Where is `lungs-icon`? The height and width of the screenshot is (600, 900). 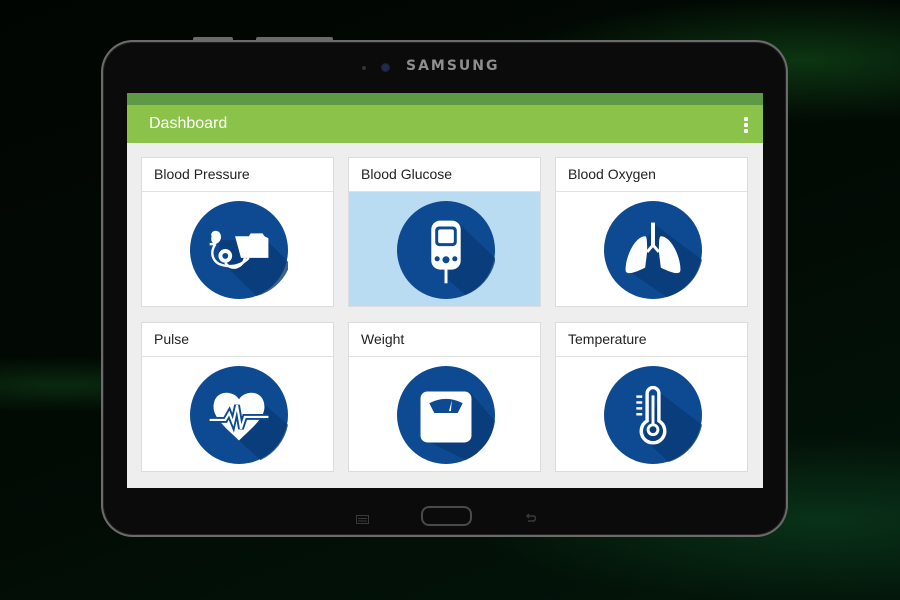 lungs-icon is located at coordinates (653, 250).